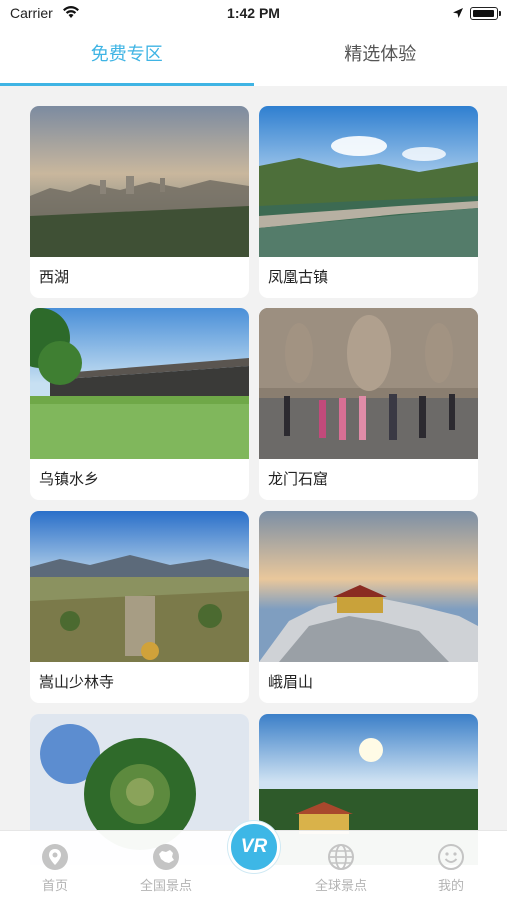 This screenshot has width=507, height=900. What do you see at coordinates (451, 857) in the screenshot?
I see `smiley-icon` at bounding box center [451, 857].